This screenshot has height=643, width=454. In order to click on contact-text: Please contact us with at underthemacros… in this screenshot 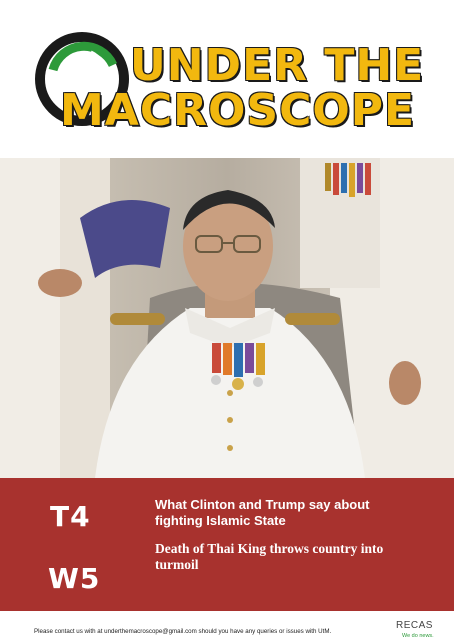, I will do `click(183, 631)`.